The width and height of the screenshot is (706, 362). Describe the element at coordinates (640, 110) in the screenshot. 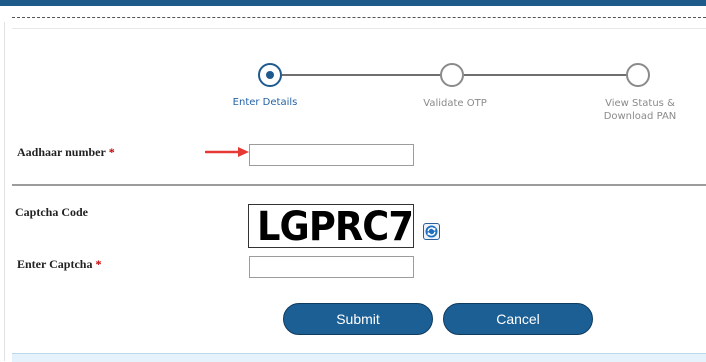

I see `step-3-label: View Status & Download PAN` at that location.